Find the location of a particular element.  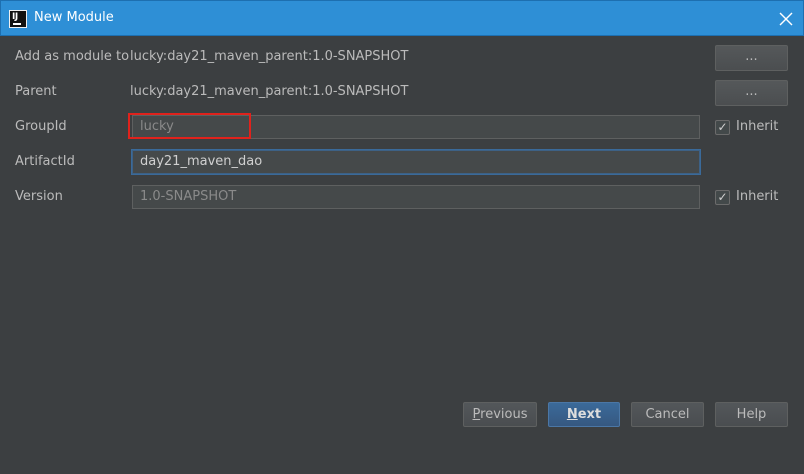

parent-value: lucky:day21_maven_parent:1.0-SNAPSHOT is located at coordinates (269, 91).